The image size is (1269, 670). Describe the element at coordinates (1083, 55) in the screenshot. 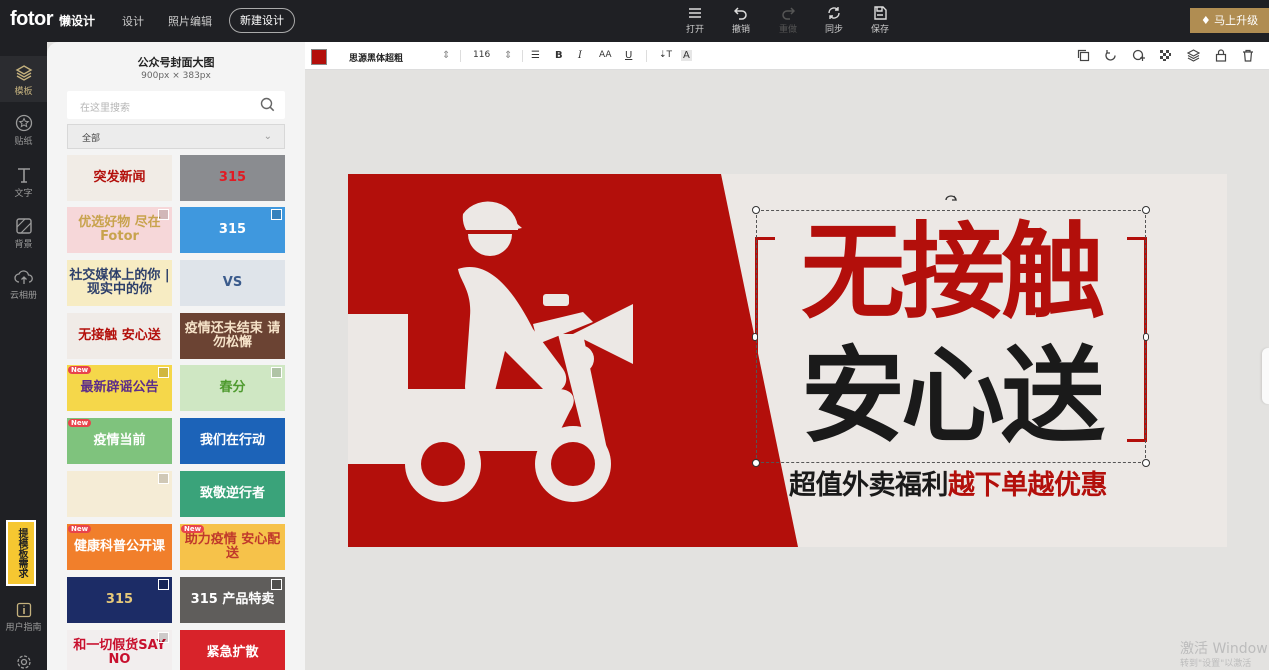

I see `copy-icon` at that location.